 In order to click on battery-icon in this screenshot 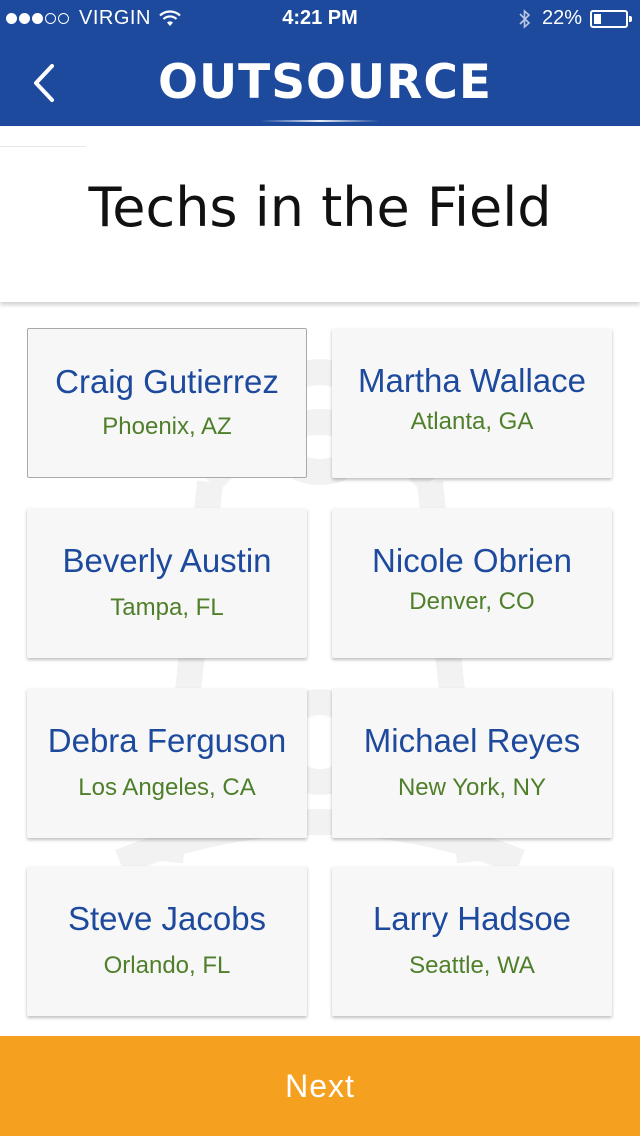, I will do `click(611, 18)`.